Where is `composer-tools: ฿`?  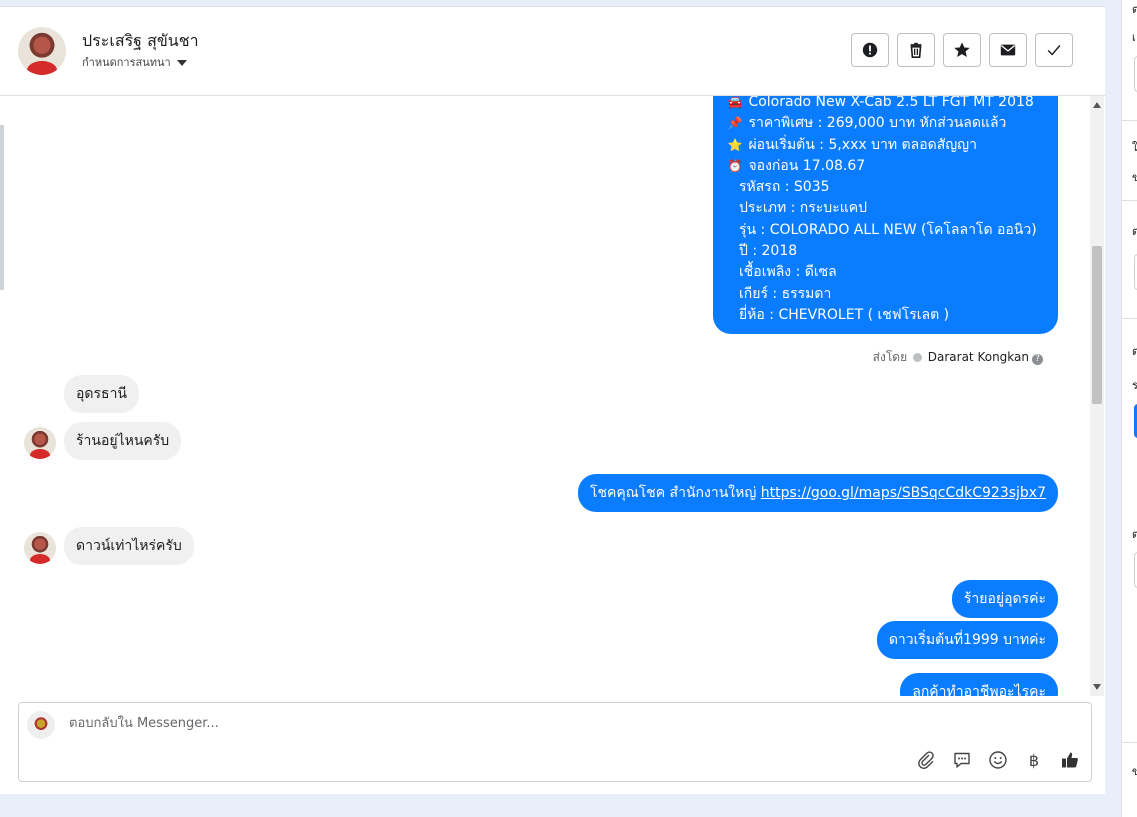
composer-tools: ฿ is located at coordinates (998, 760).